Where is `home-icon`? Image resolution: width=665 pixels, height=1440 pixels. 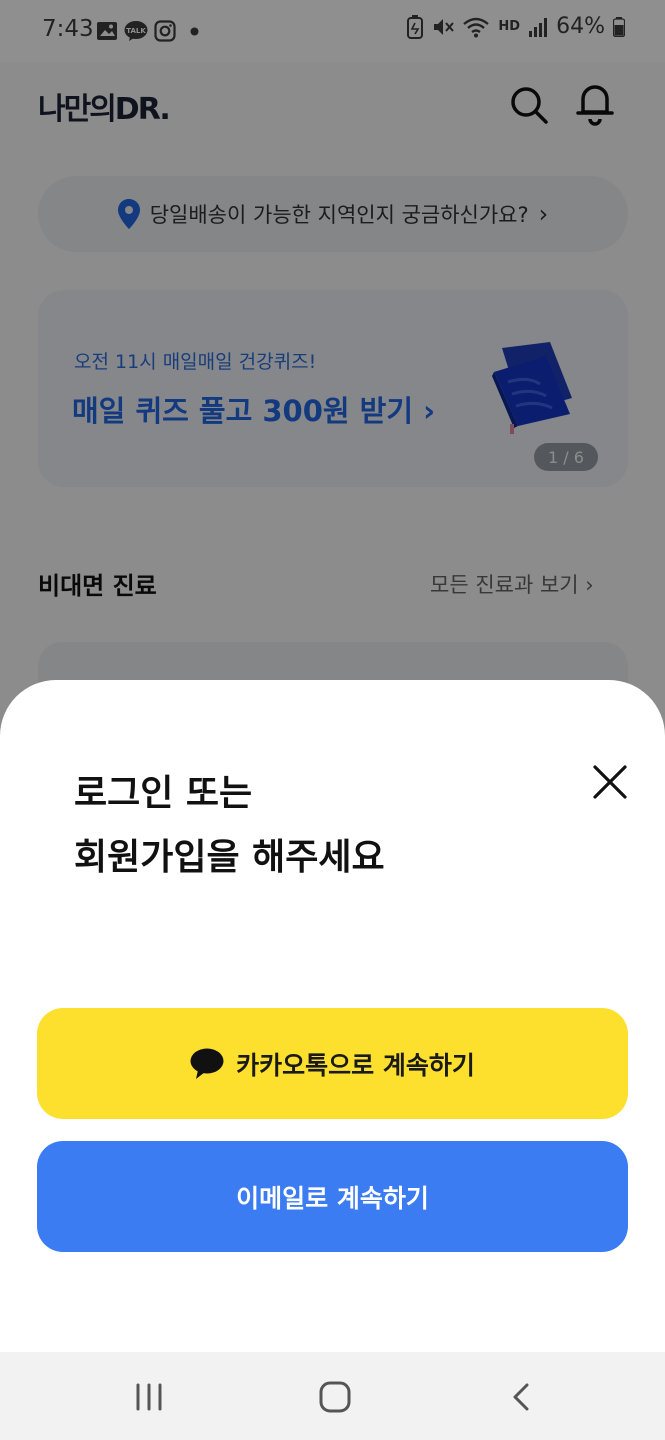 home-icon is located at coordinates (335, 1397).